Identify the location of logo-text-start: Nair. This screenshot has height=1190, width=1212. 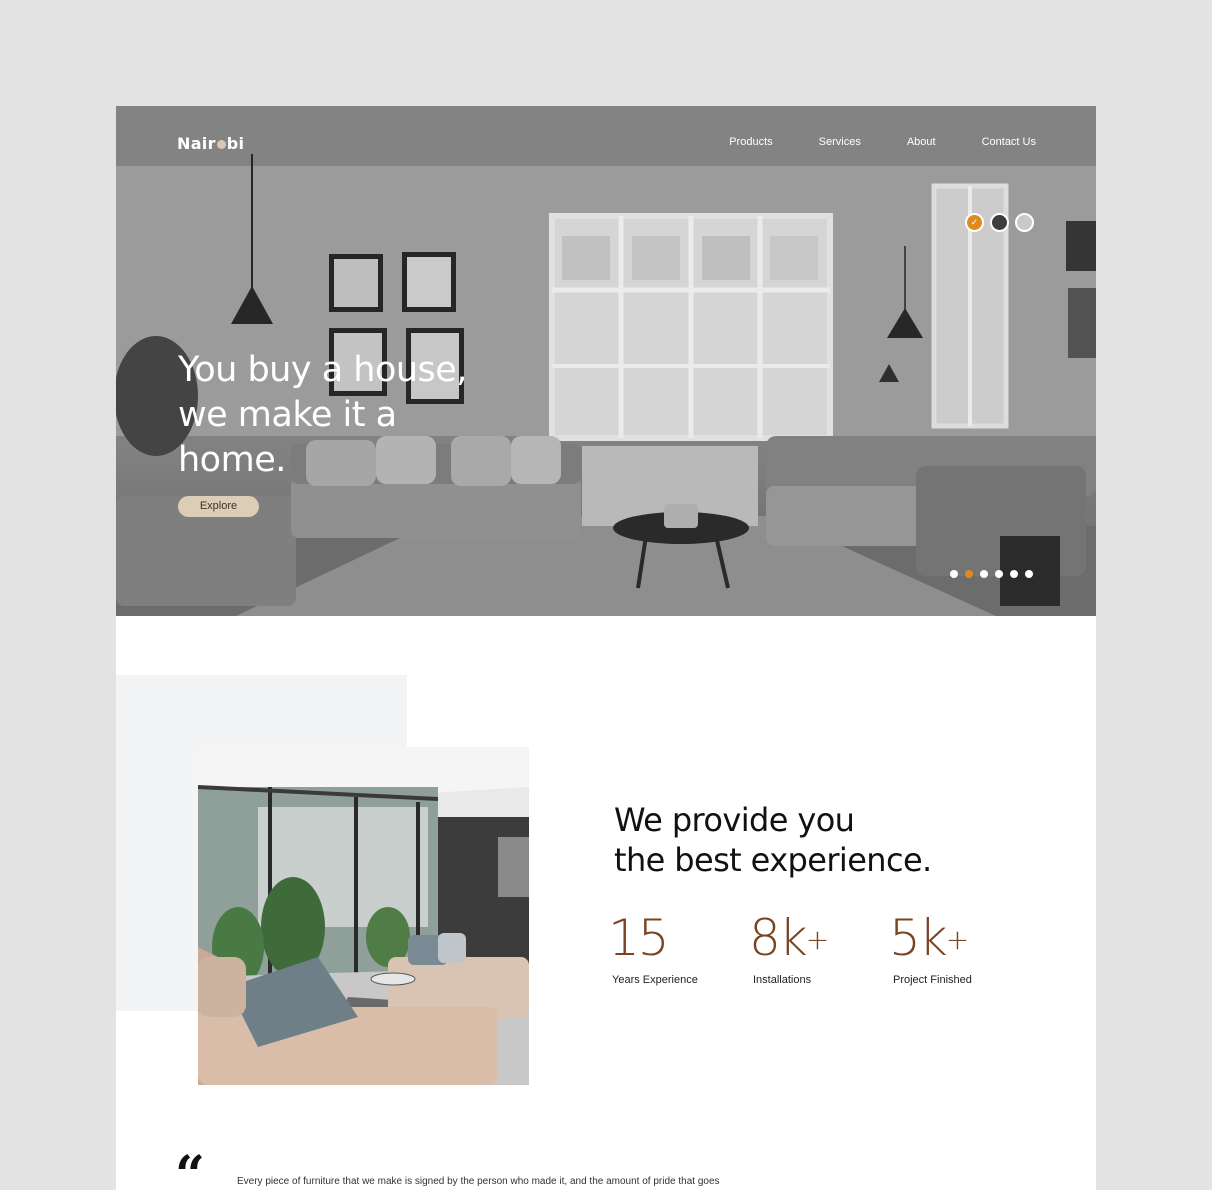
(196, 143).